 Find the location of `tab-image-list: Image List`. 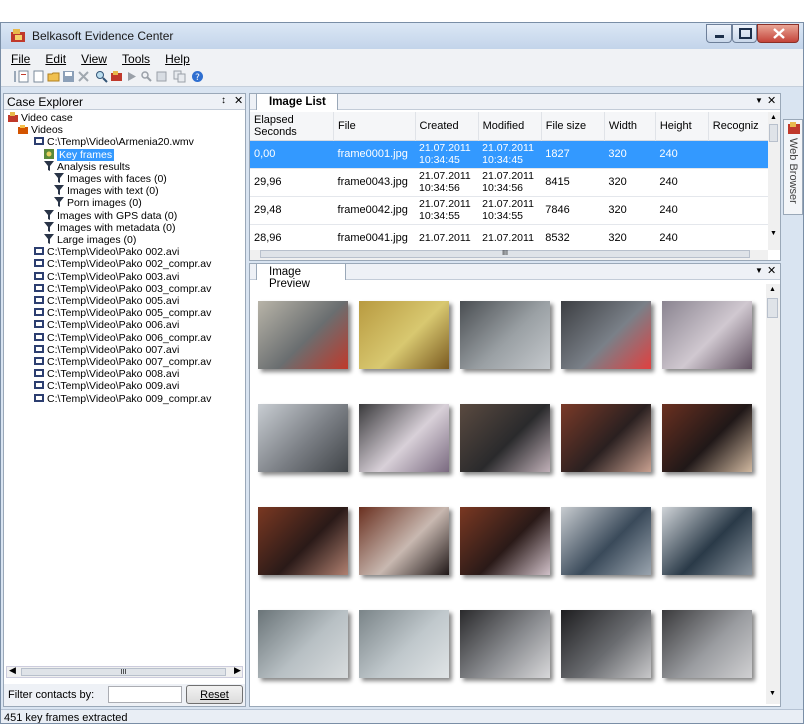

tab-image-list: Image List is located at coordinates (297, 101).